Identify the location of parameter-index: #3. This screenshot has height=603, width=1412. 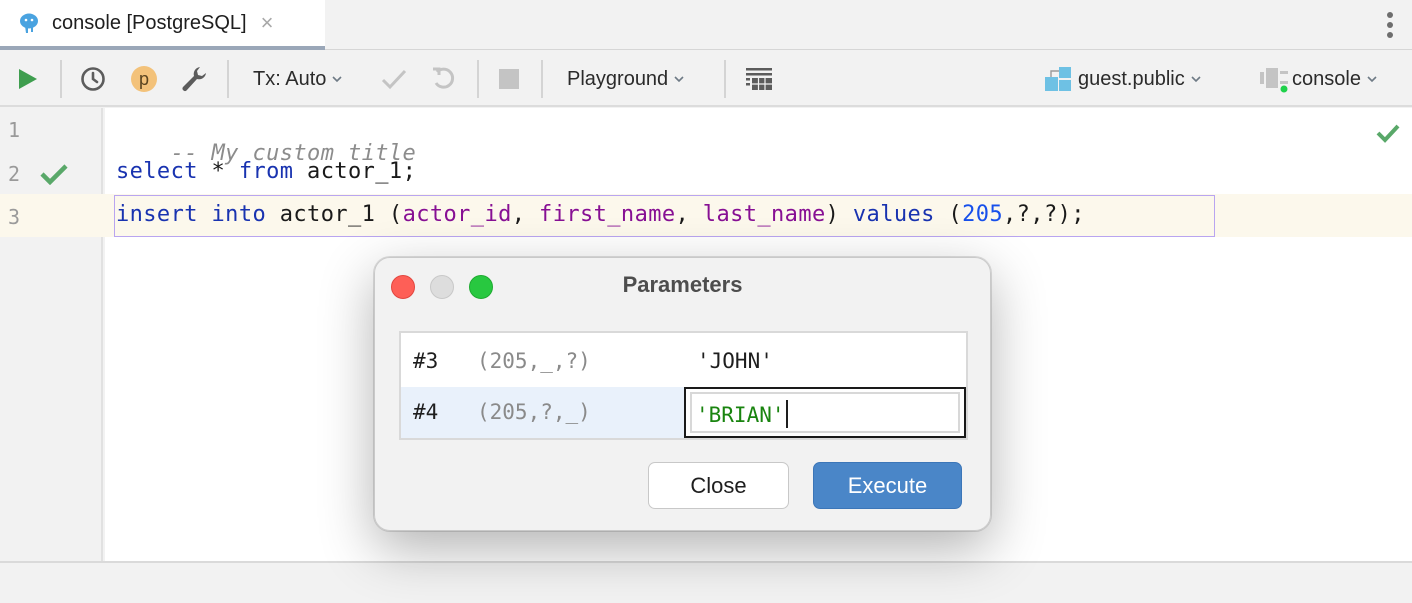
(426, 361).